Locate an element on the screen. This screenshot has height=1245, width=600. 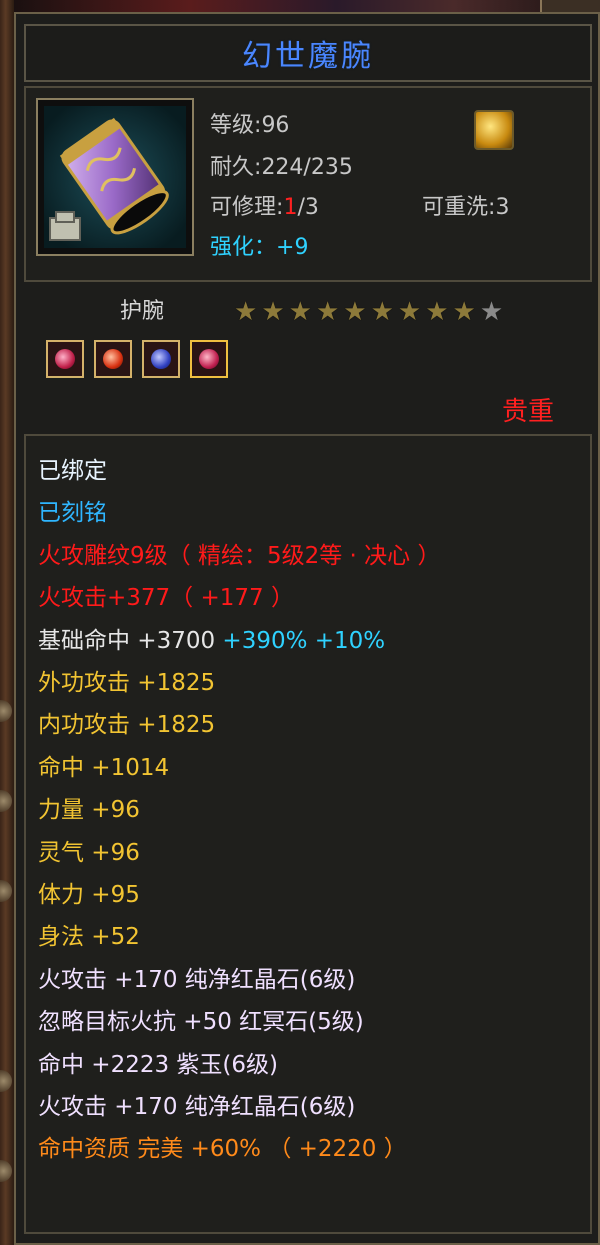
star-empty-icon: ★ is located at coordinates (491, 312).